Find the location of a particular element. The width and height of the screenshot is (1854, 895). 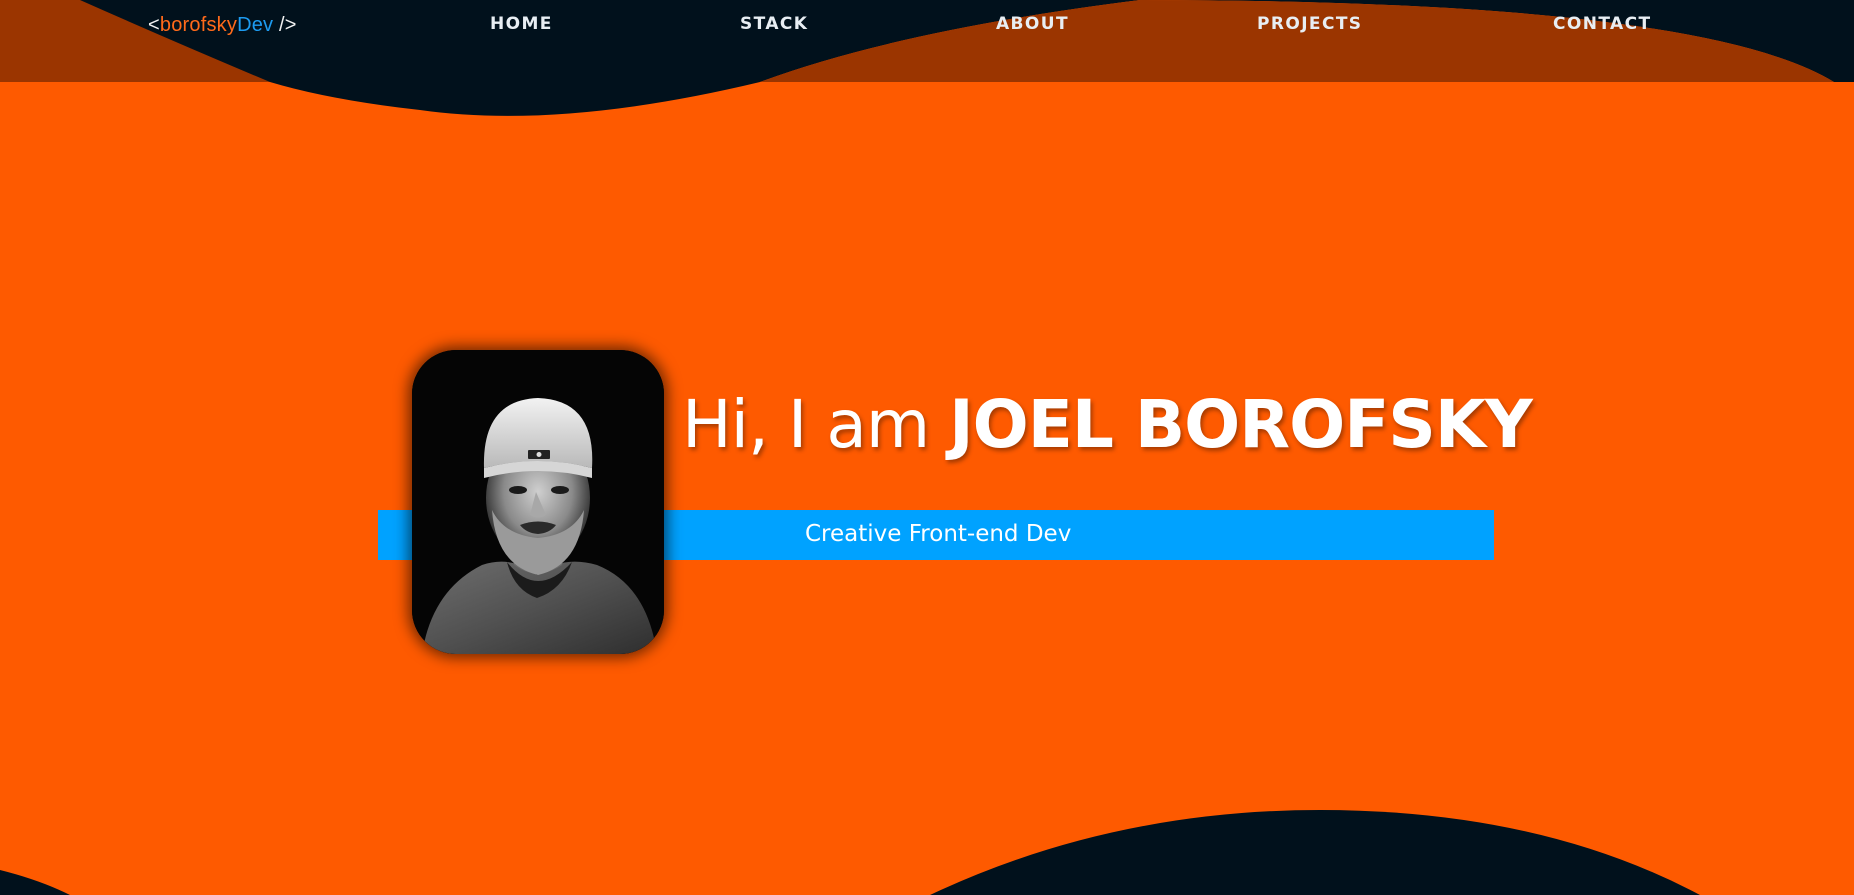

site-logo: <borofskyDev /> is located at coordinates (222, 25).